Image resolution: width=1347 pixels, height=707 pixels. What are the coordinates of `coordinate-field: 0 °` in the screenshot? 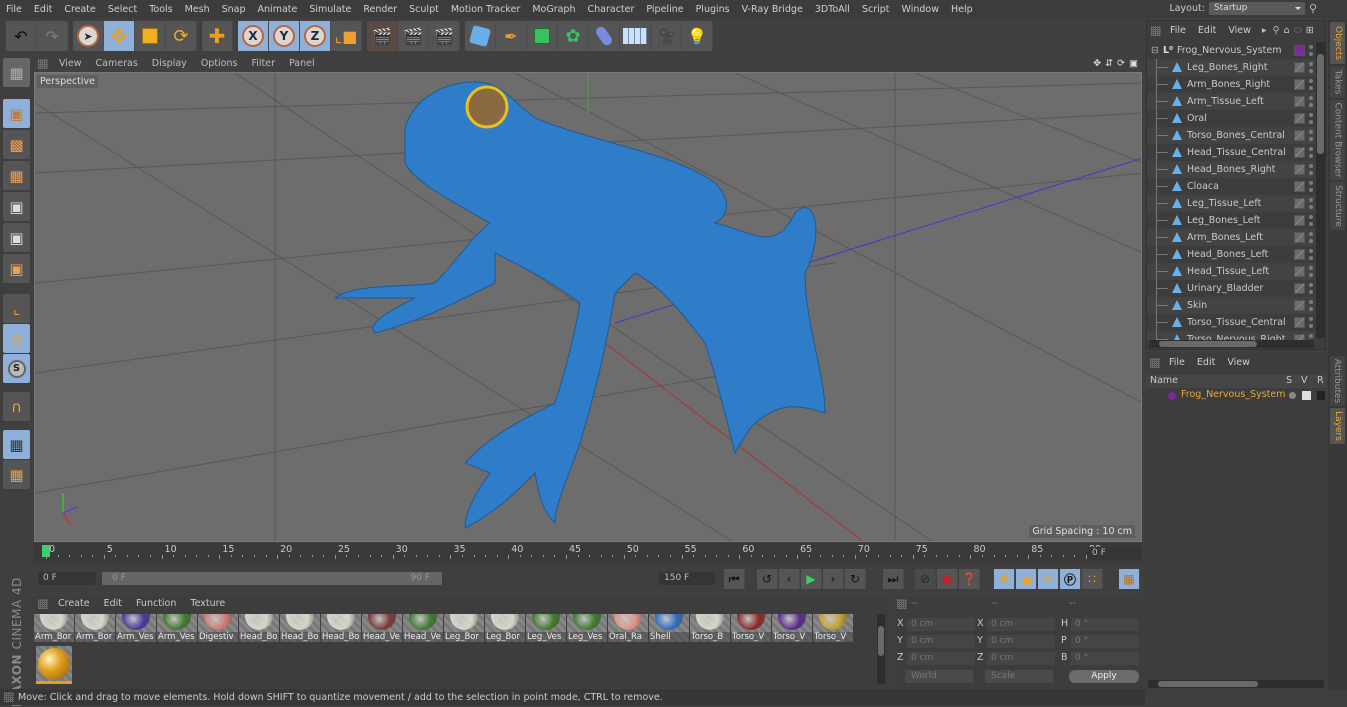 It's located at (1105, 641).